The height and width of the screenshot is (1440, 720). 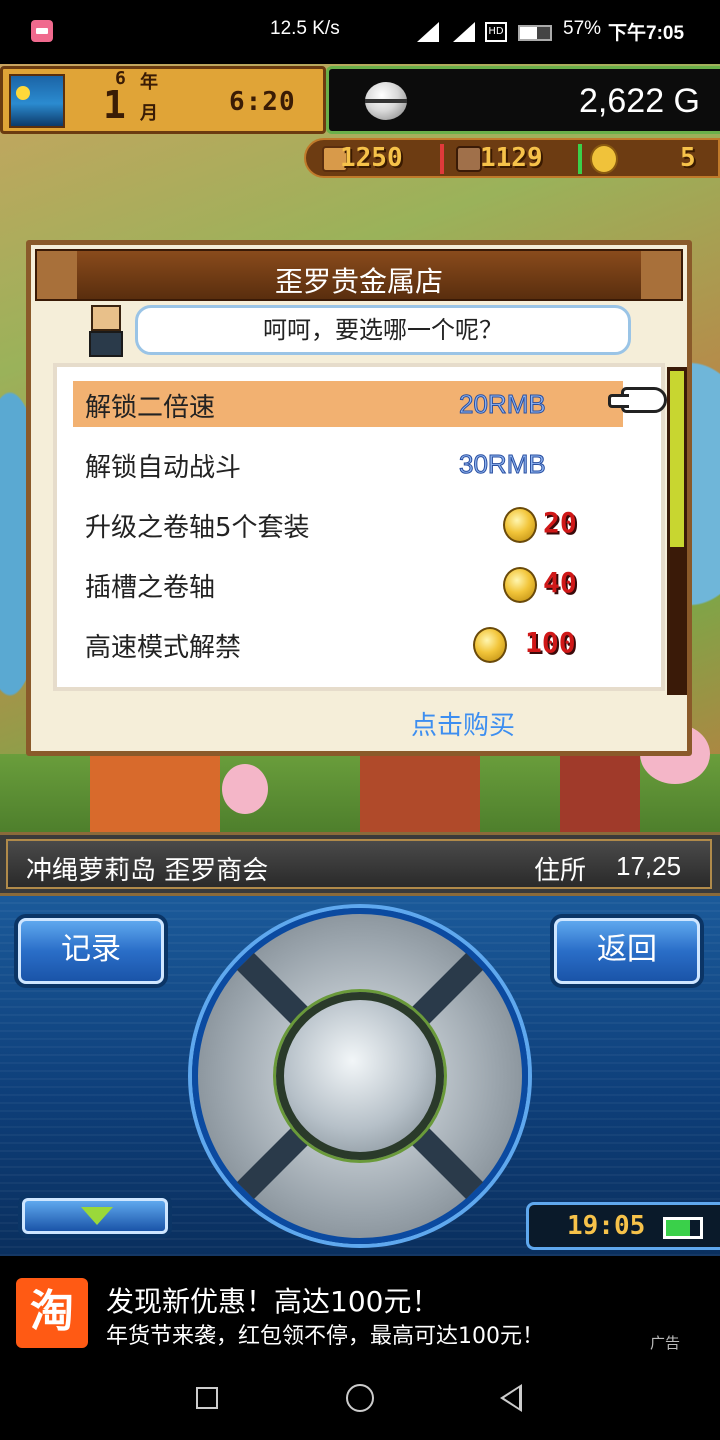 I want to click on speech-bubble: 呵呵，要选哪一个呢？, so click(x=383, y=330).